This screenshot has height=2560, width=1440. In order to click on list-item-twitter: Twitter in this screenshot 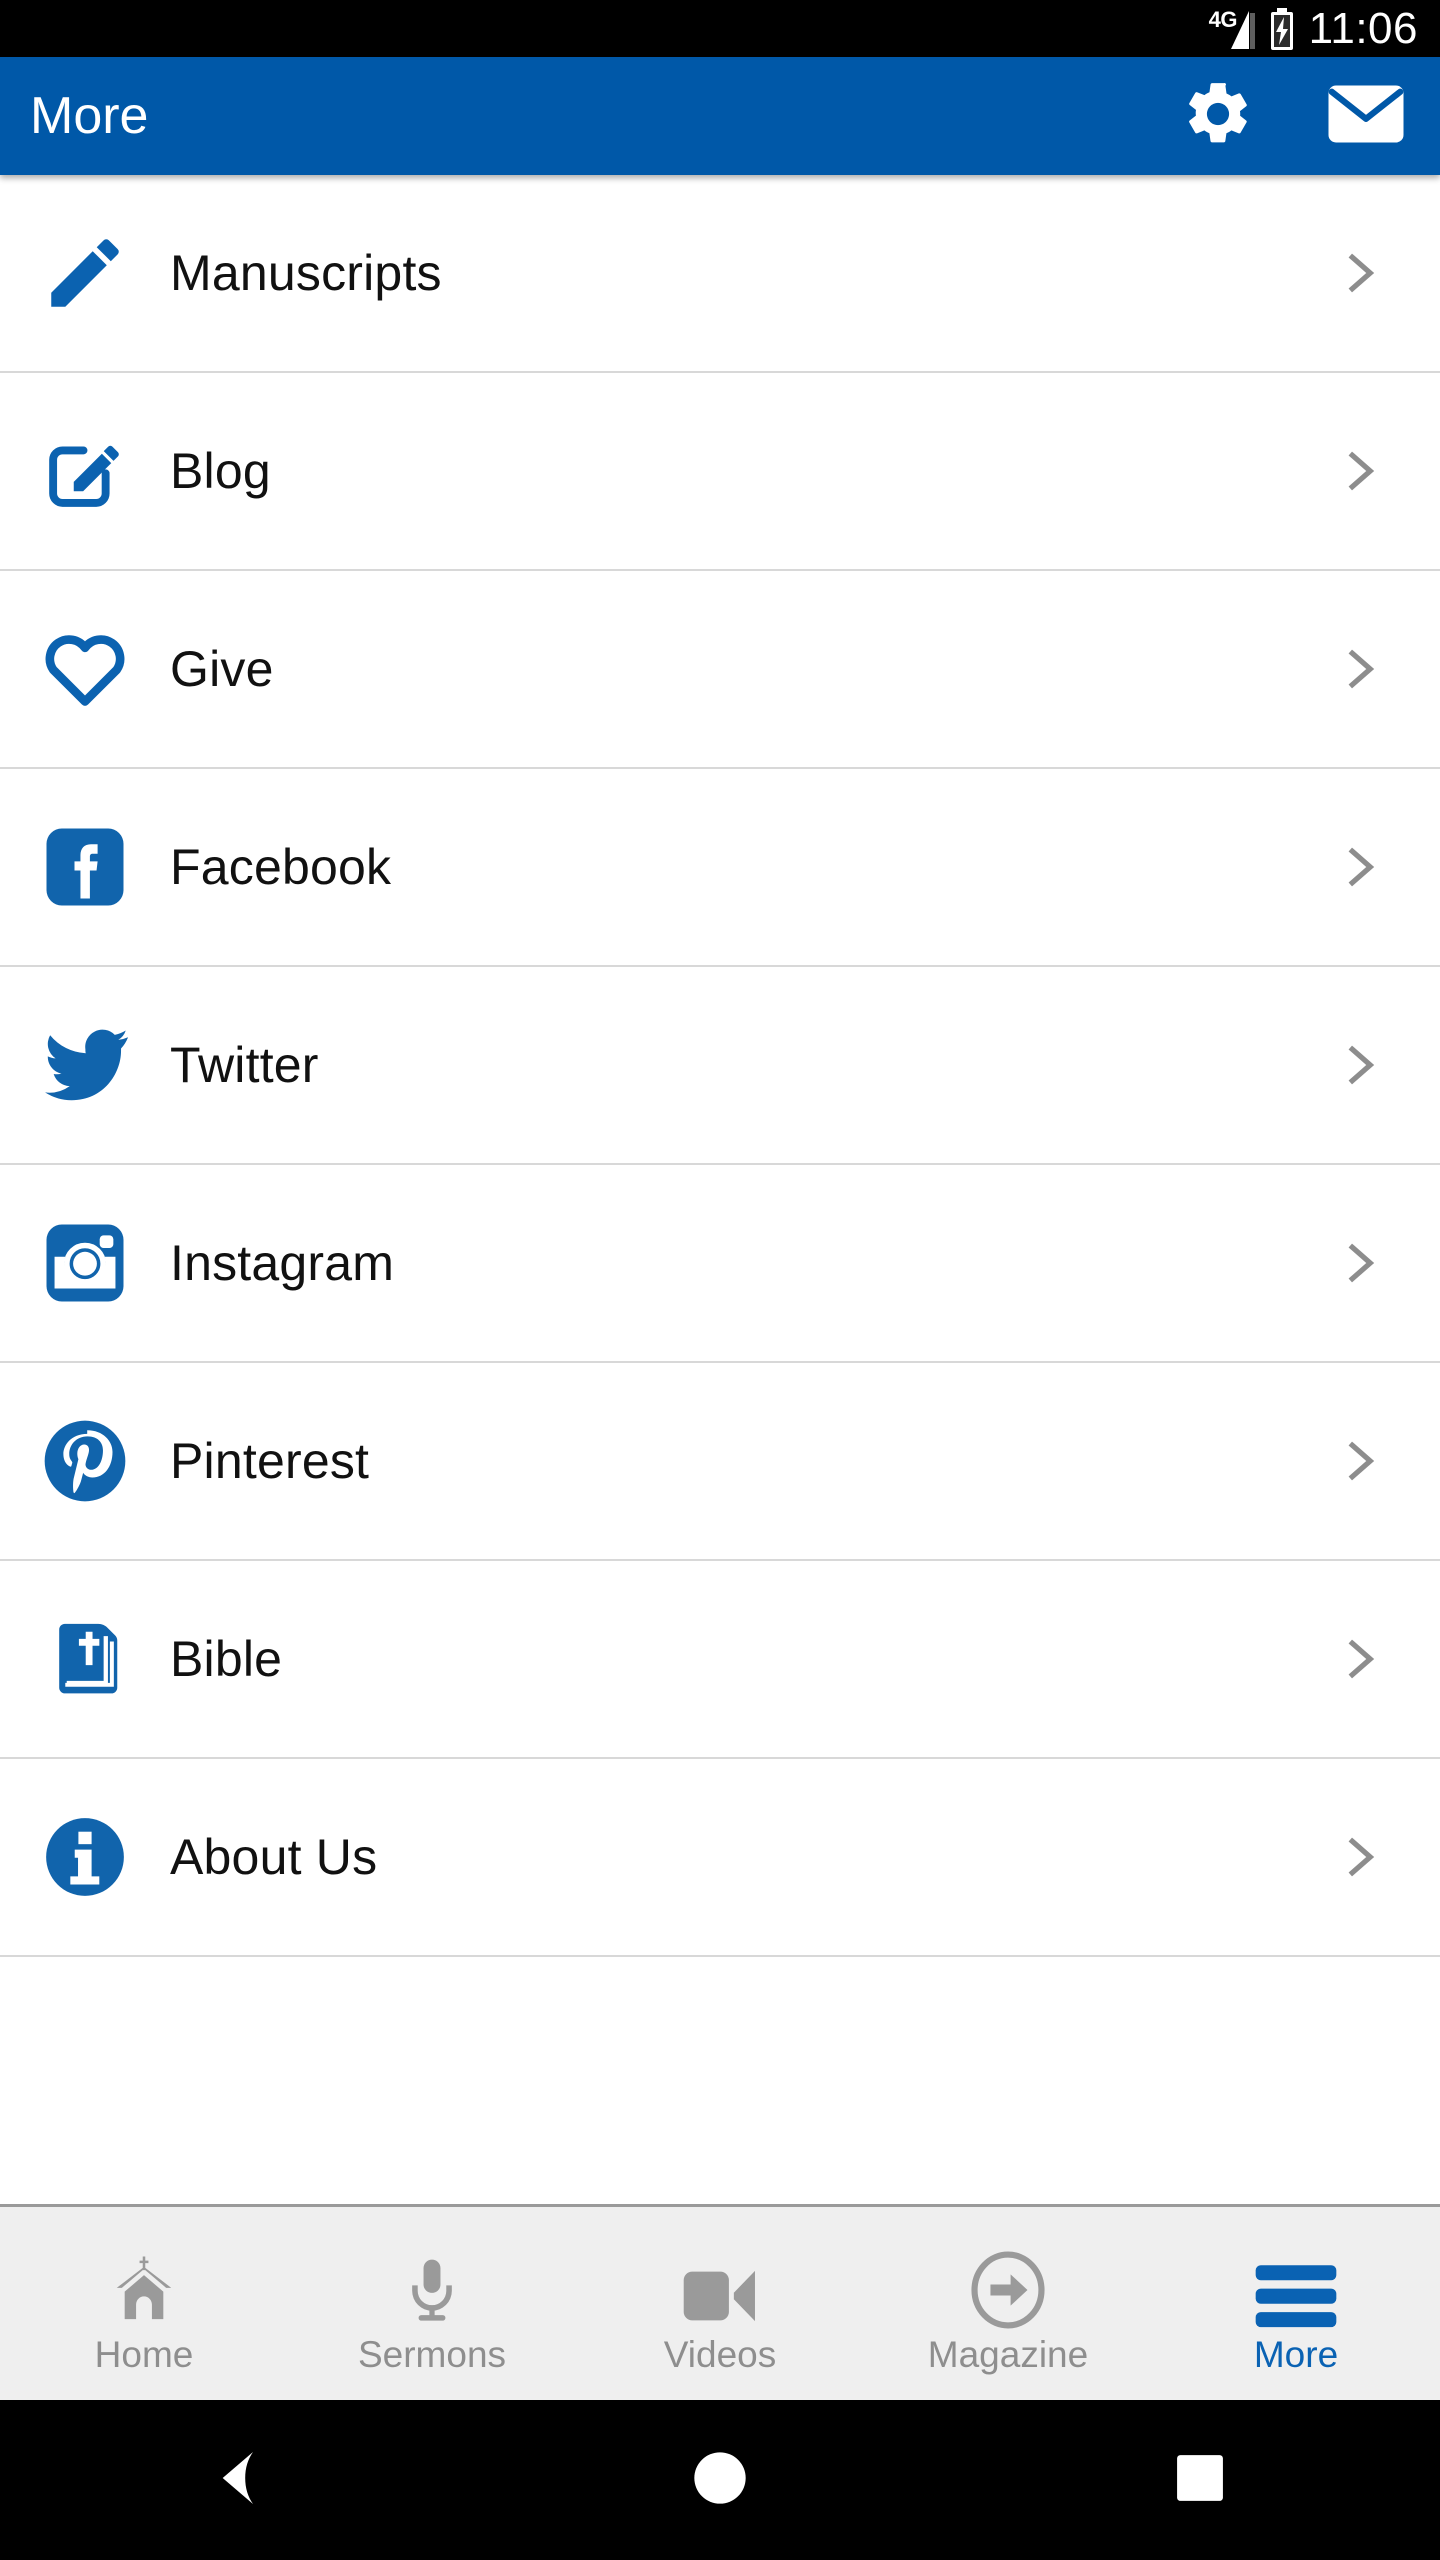, I will do `click(720, 1066)`.